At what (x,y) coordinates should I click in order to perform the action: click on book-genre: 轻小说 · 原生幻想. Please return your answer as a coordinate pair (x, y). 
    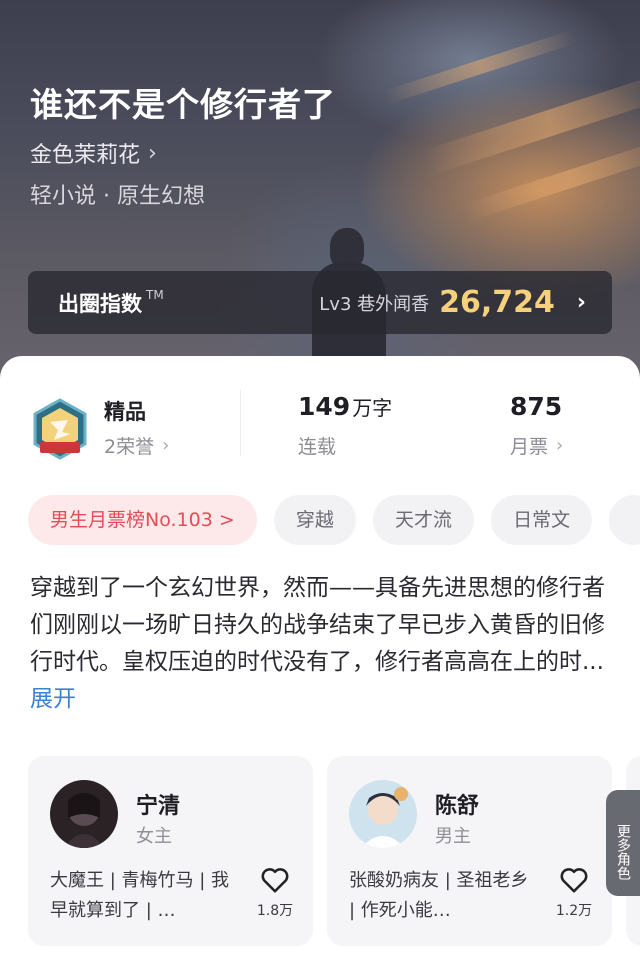
    Looking at the image, I should click on (117, 196).